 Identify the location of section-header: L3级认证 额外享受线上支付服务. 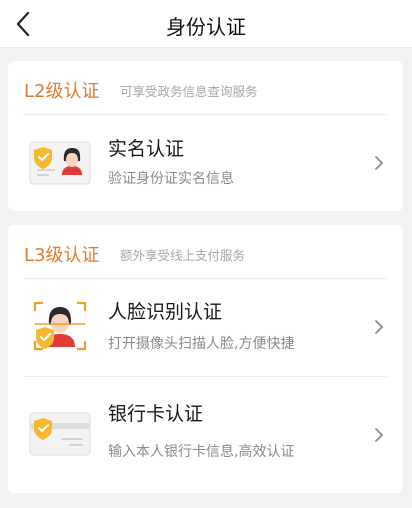
(205, 251).